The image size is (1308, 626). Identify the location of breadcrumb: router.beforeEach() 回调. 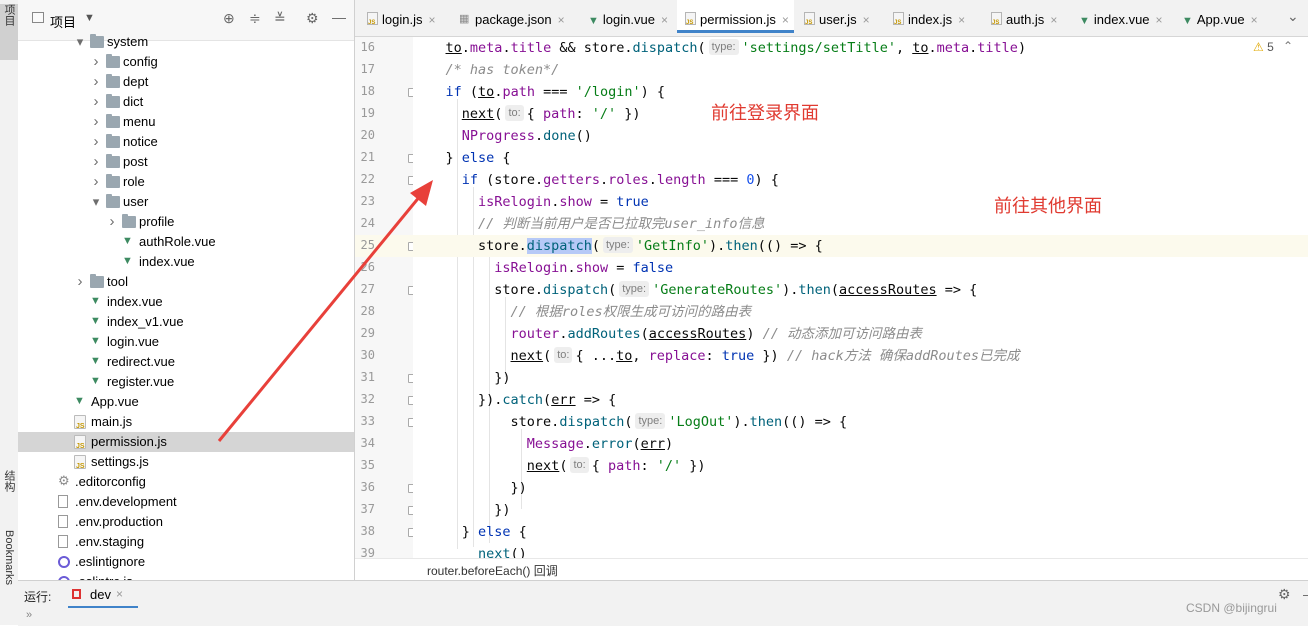
(831, 569).